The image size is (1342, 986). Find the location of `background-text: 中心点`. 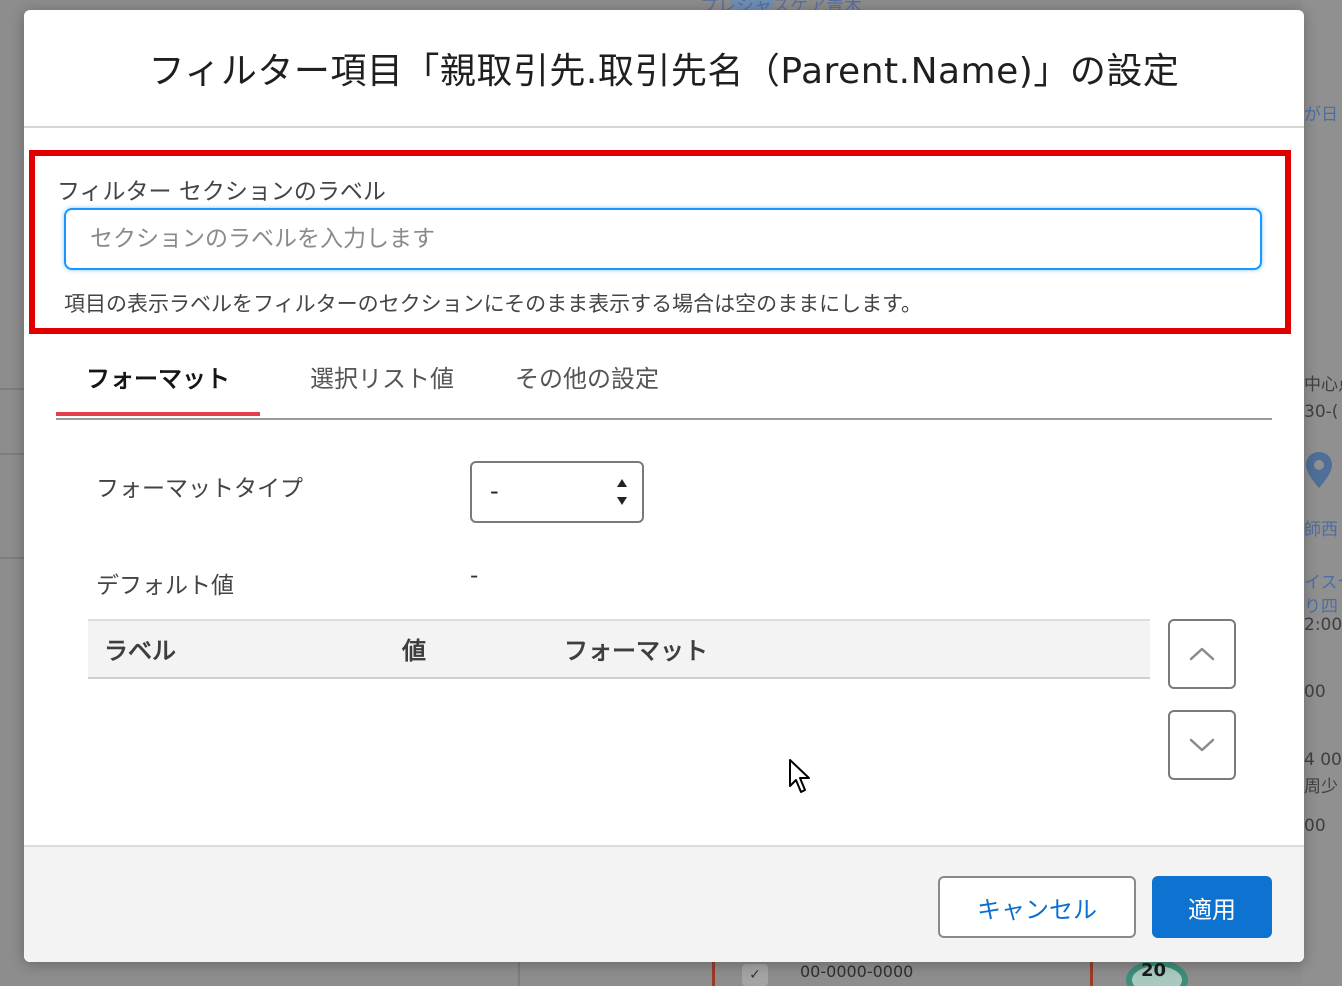

background-text: 中心点 is located at coordinates (1323, 385).